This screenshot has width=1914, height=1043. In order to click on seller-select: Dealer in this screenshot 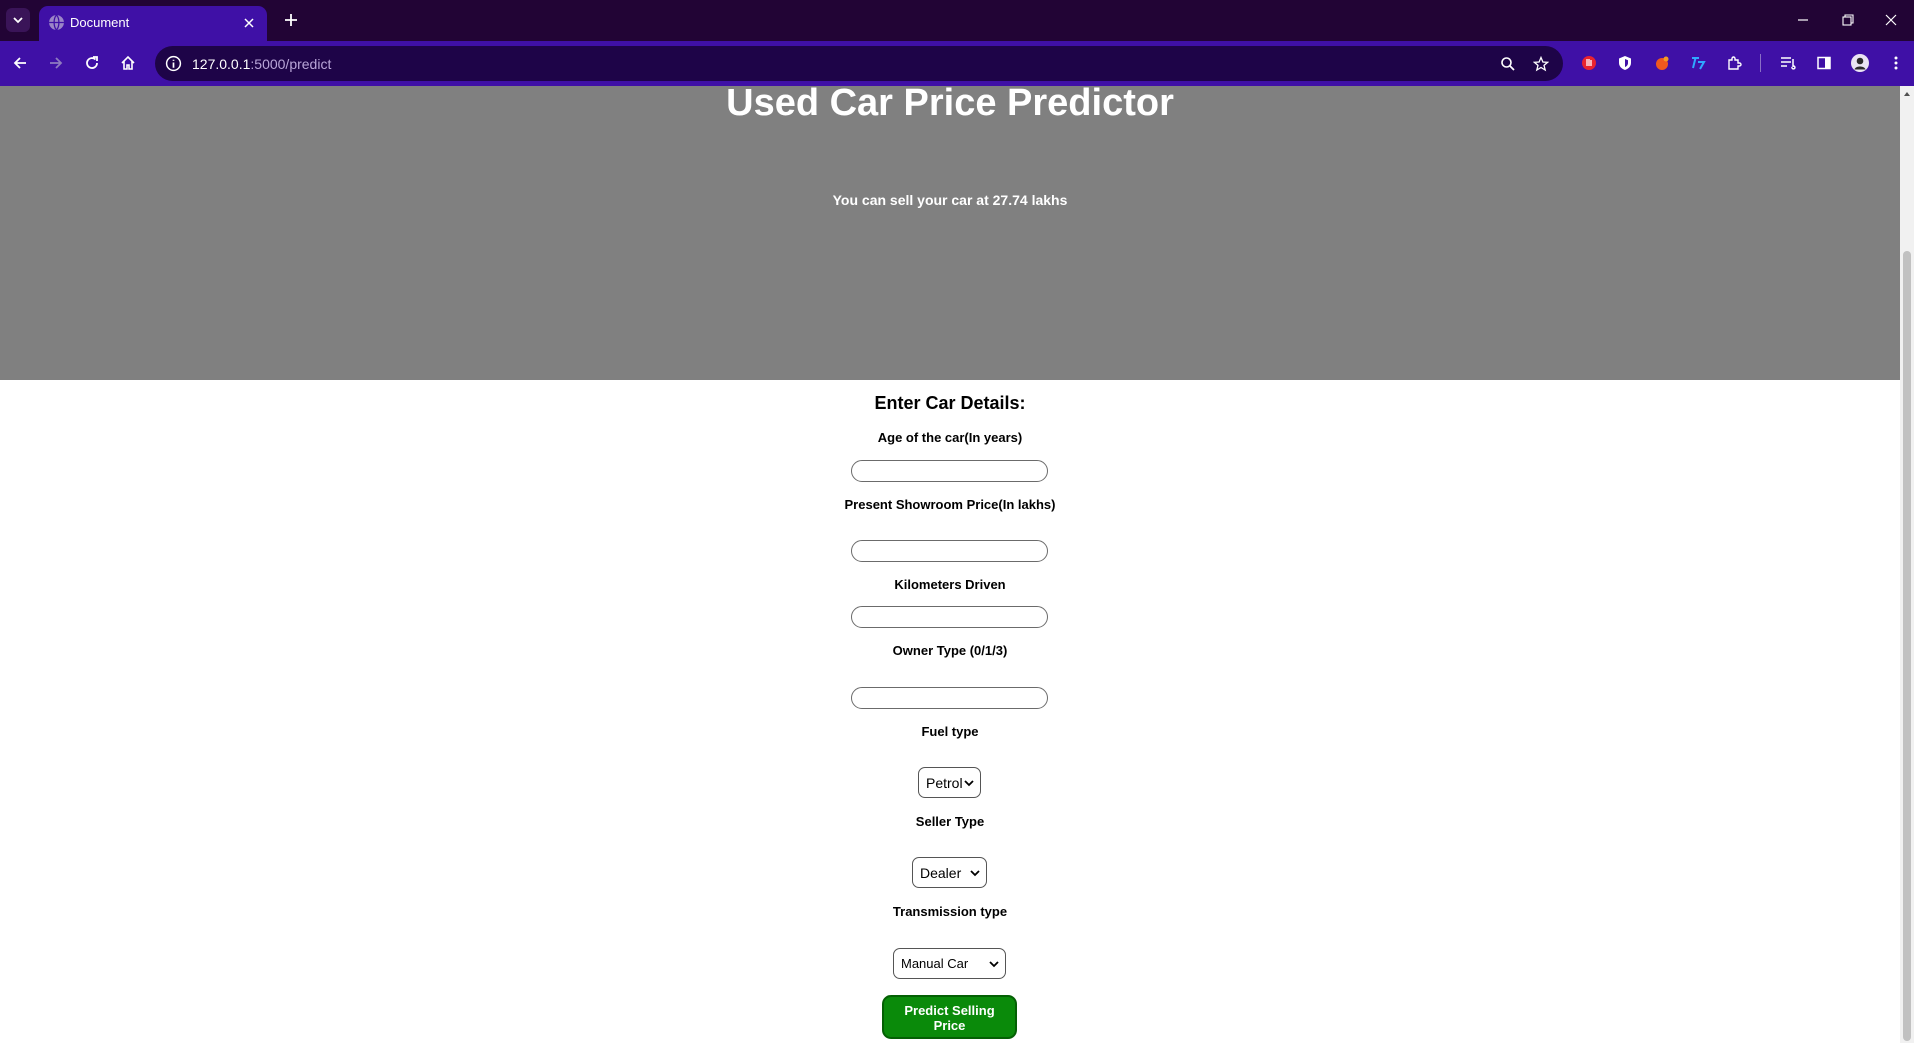, I will do `click(949, 872)`.